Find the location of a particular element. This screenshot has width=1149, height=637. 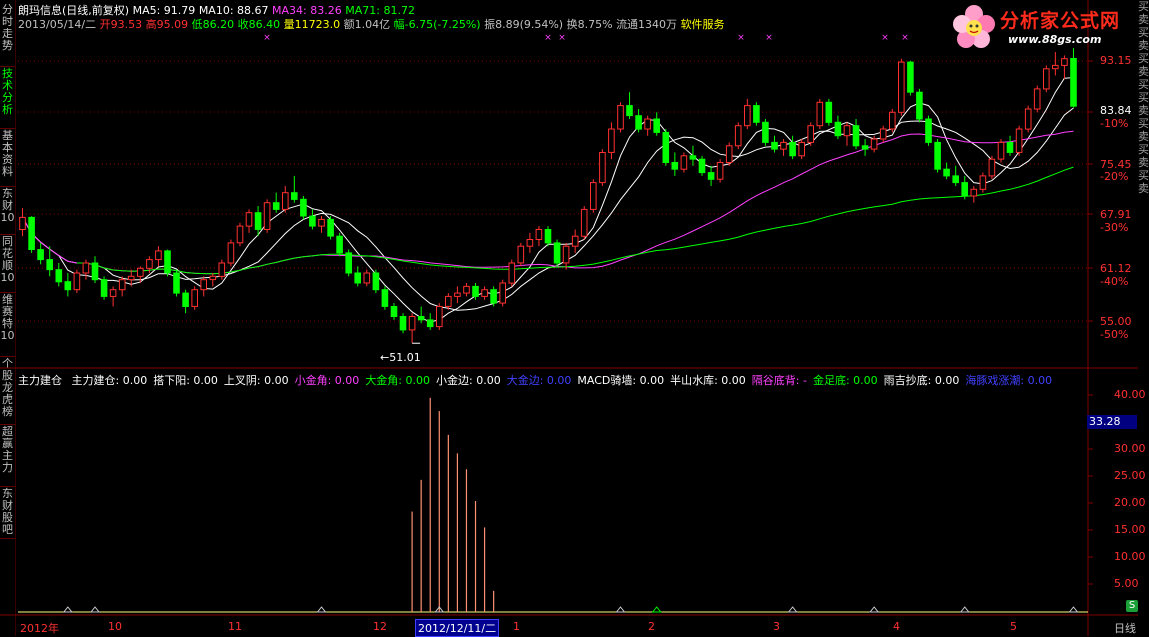

quote-volume: 量11723.0 is located at coordinates (312, 24).